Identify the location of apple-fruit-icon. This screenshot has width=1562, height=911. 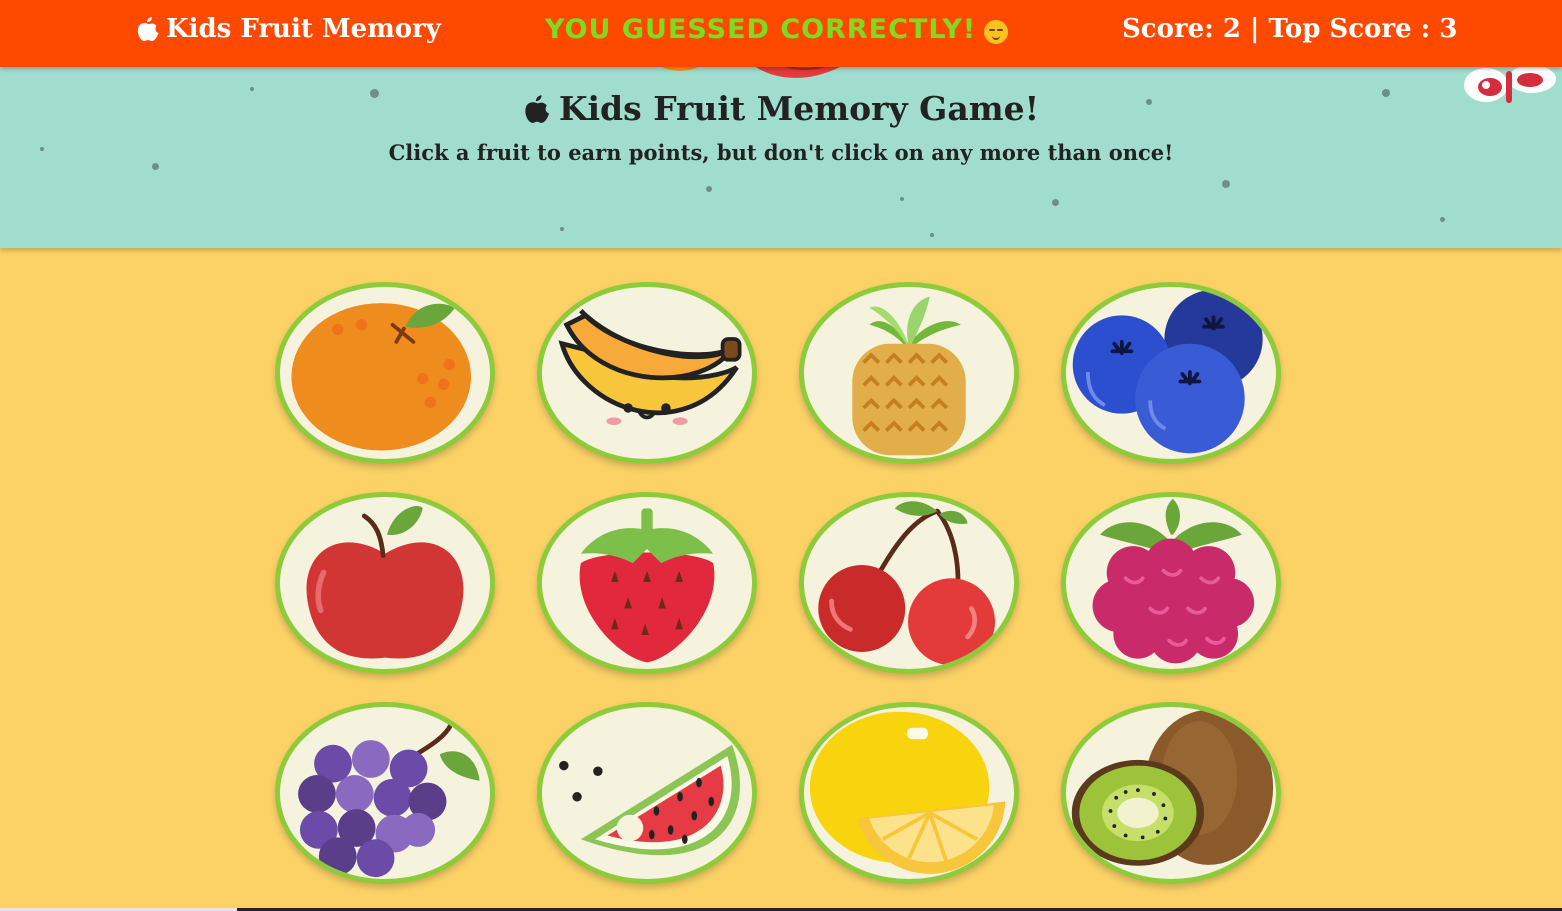
(385, 582).